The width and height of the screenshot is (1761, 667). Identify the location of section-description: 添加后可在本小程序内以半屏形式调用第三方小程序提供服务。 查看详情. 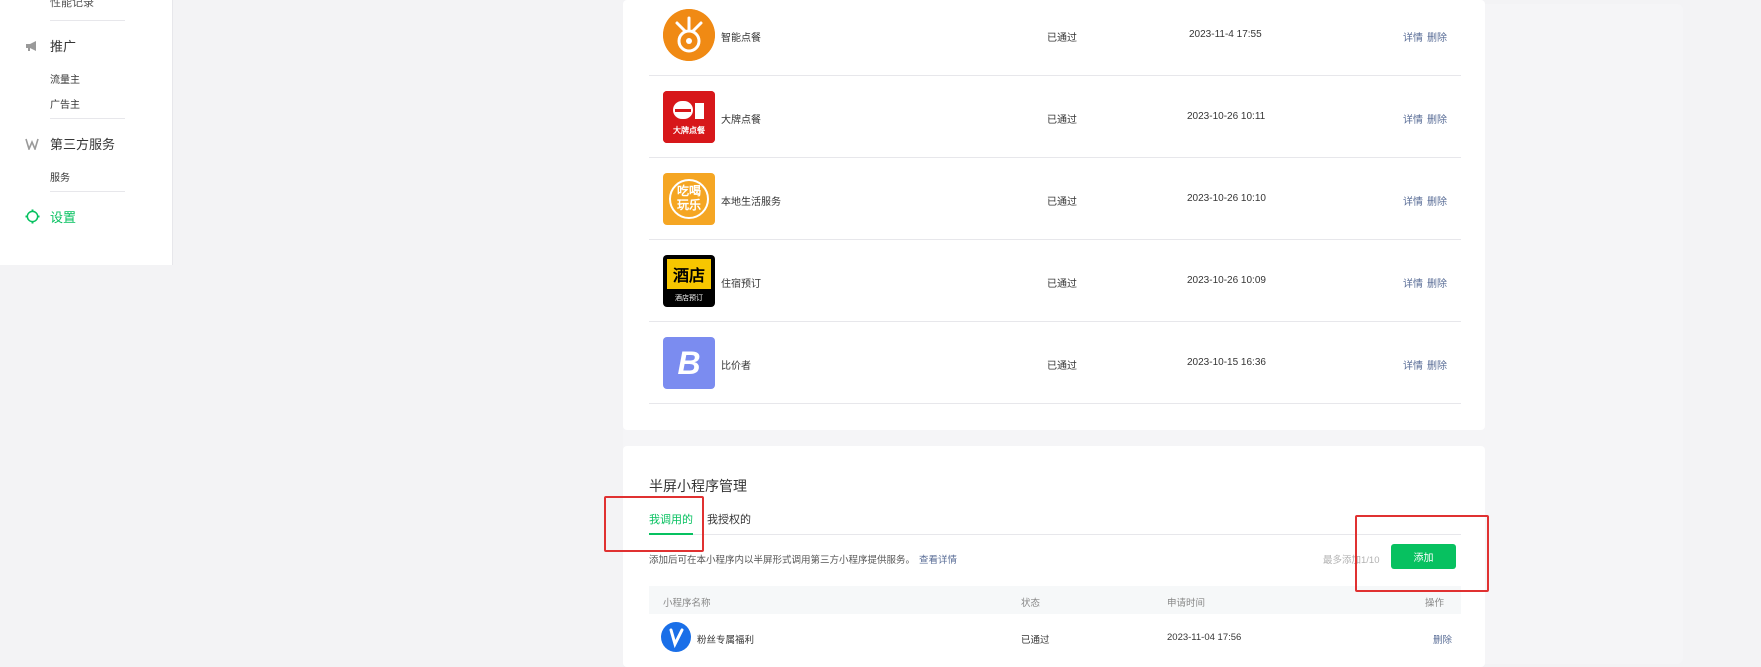
(803, 559).